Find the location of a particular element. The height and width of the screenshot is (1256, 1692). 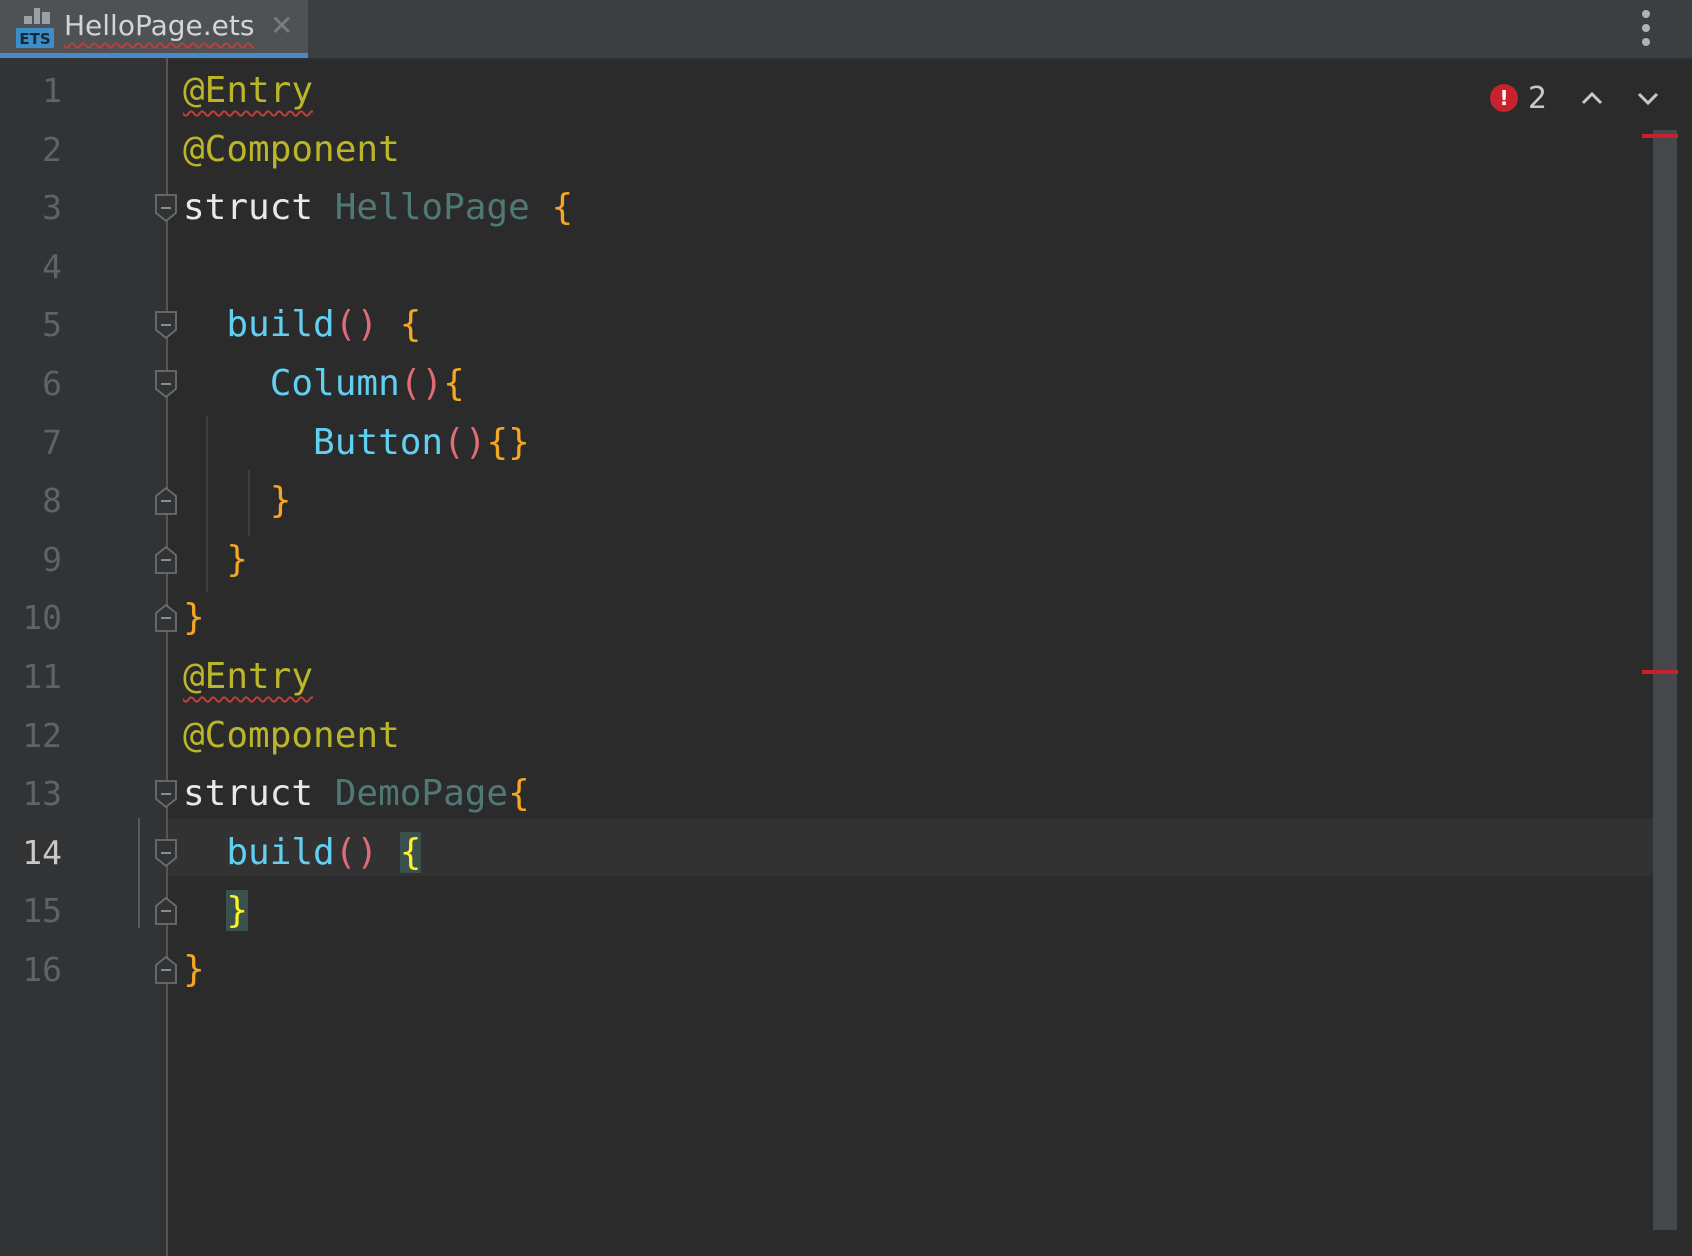

line-number: 6 is located at coordinates (31, 384).